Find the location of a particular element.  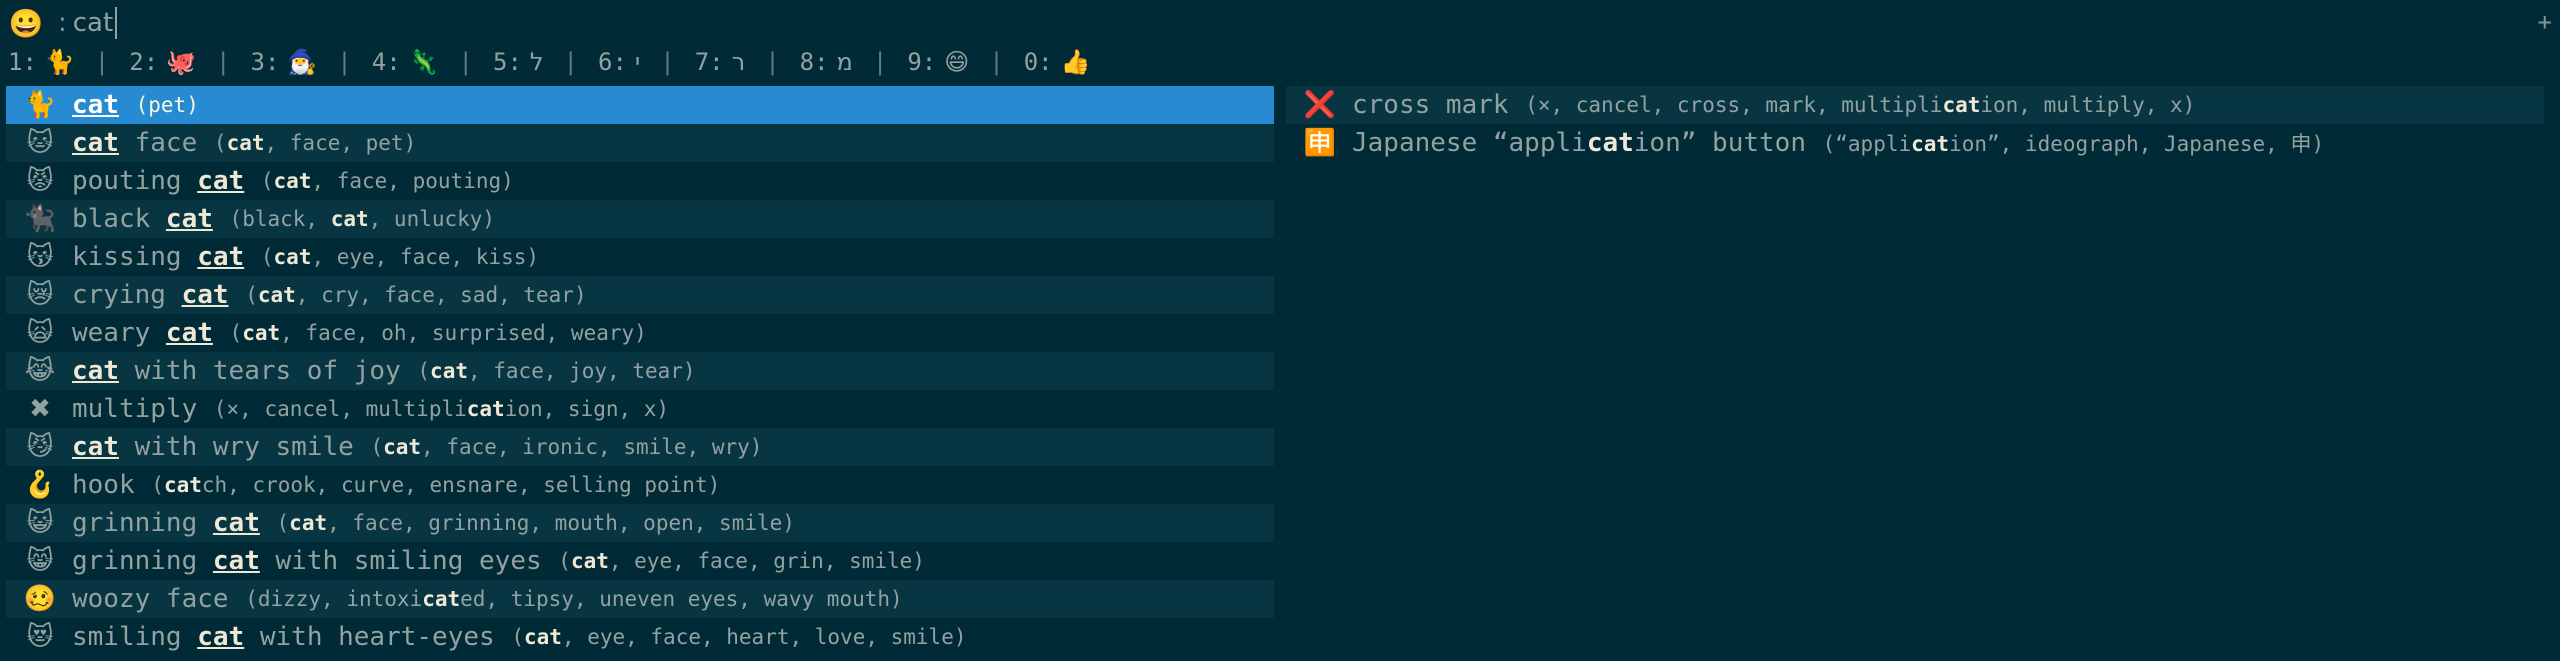

emoji-icon: 😺 is located at coordinates (40, 523).